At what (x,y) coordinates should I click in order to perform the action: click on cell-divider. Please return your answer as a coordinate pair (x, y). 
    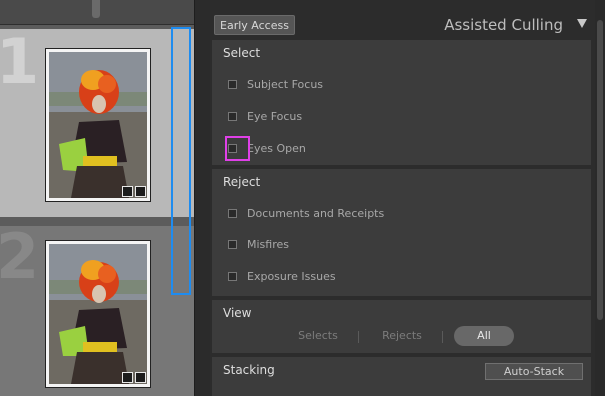
    Looking at the image, I should click on (97, 221).